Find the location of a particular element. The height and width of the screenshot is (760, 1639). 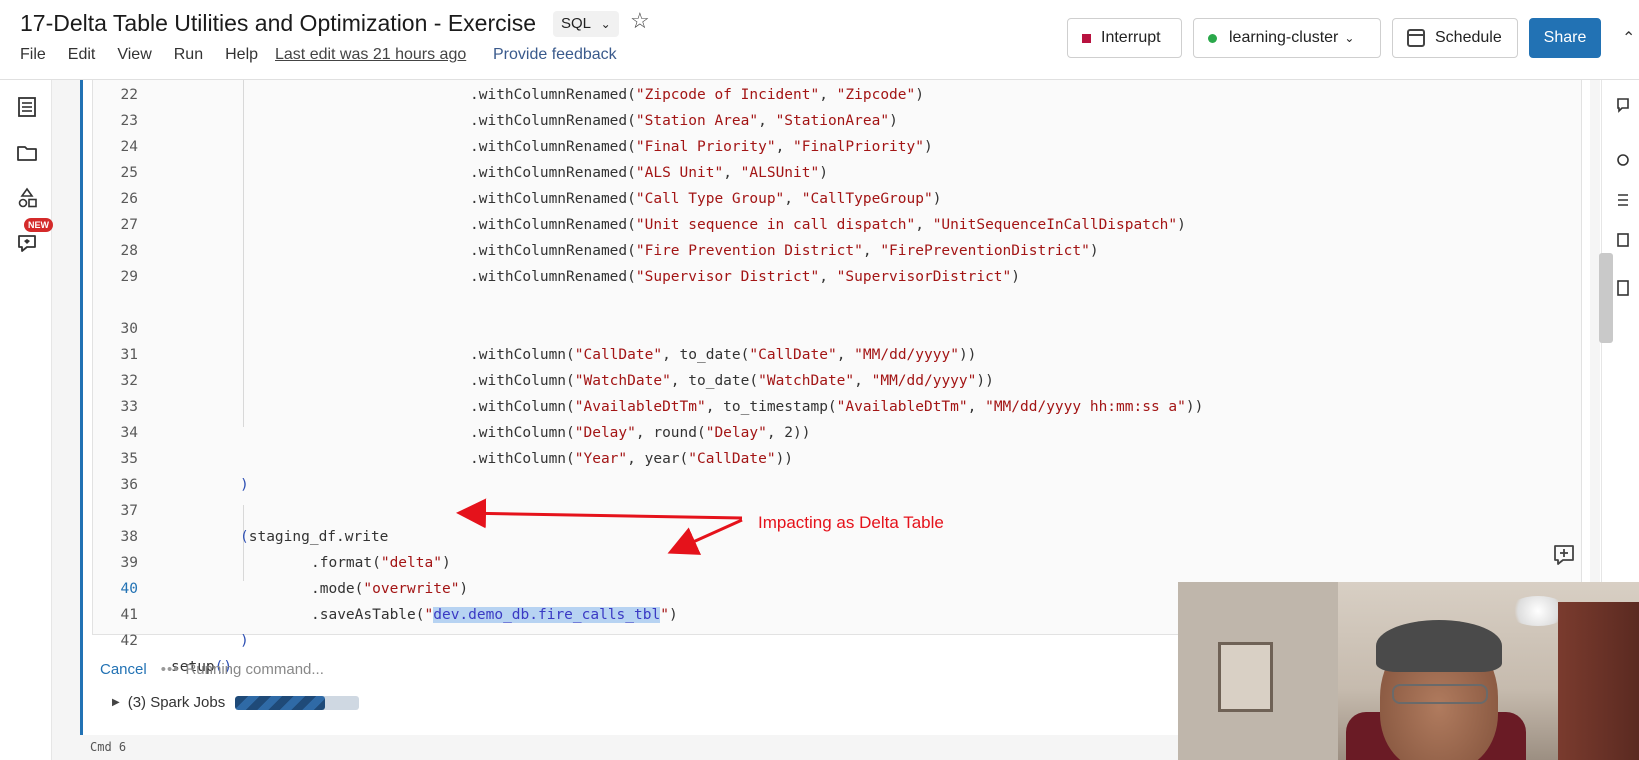

menu-file: File is located at coordinates (33, 55).